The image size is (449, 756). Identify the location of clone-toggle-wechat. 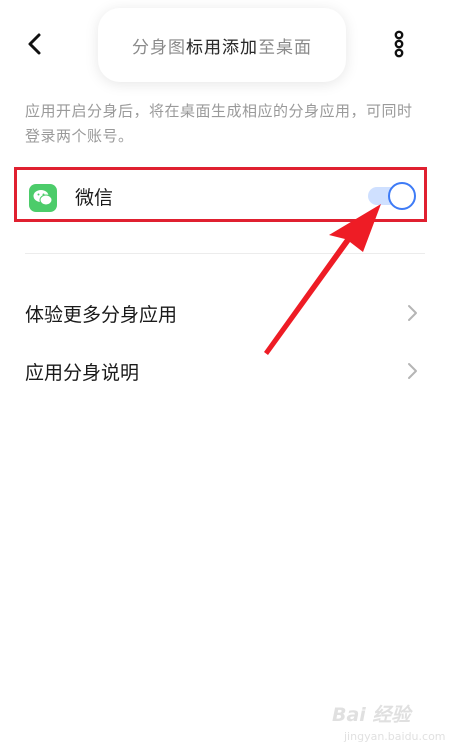
(391, 196).